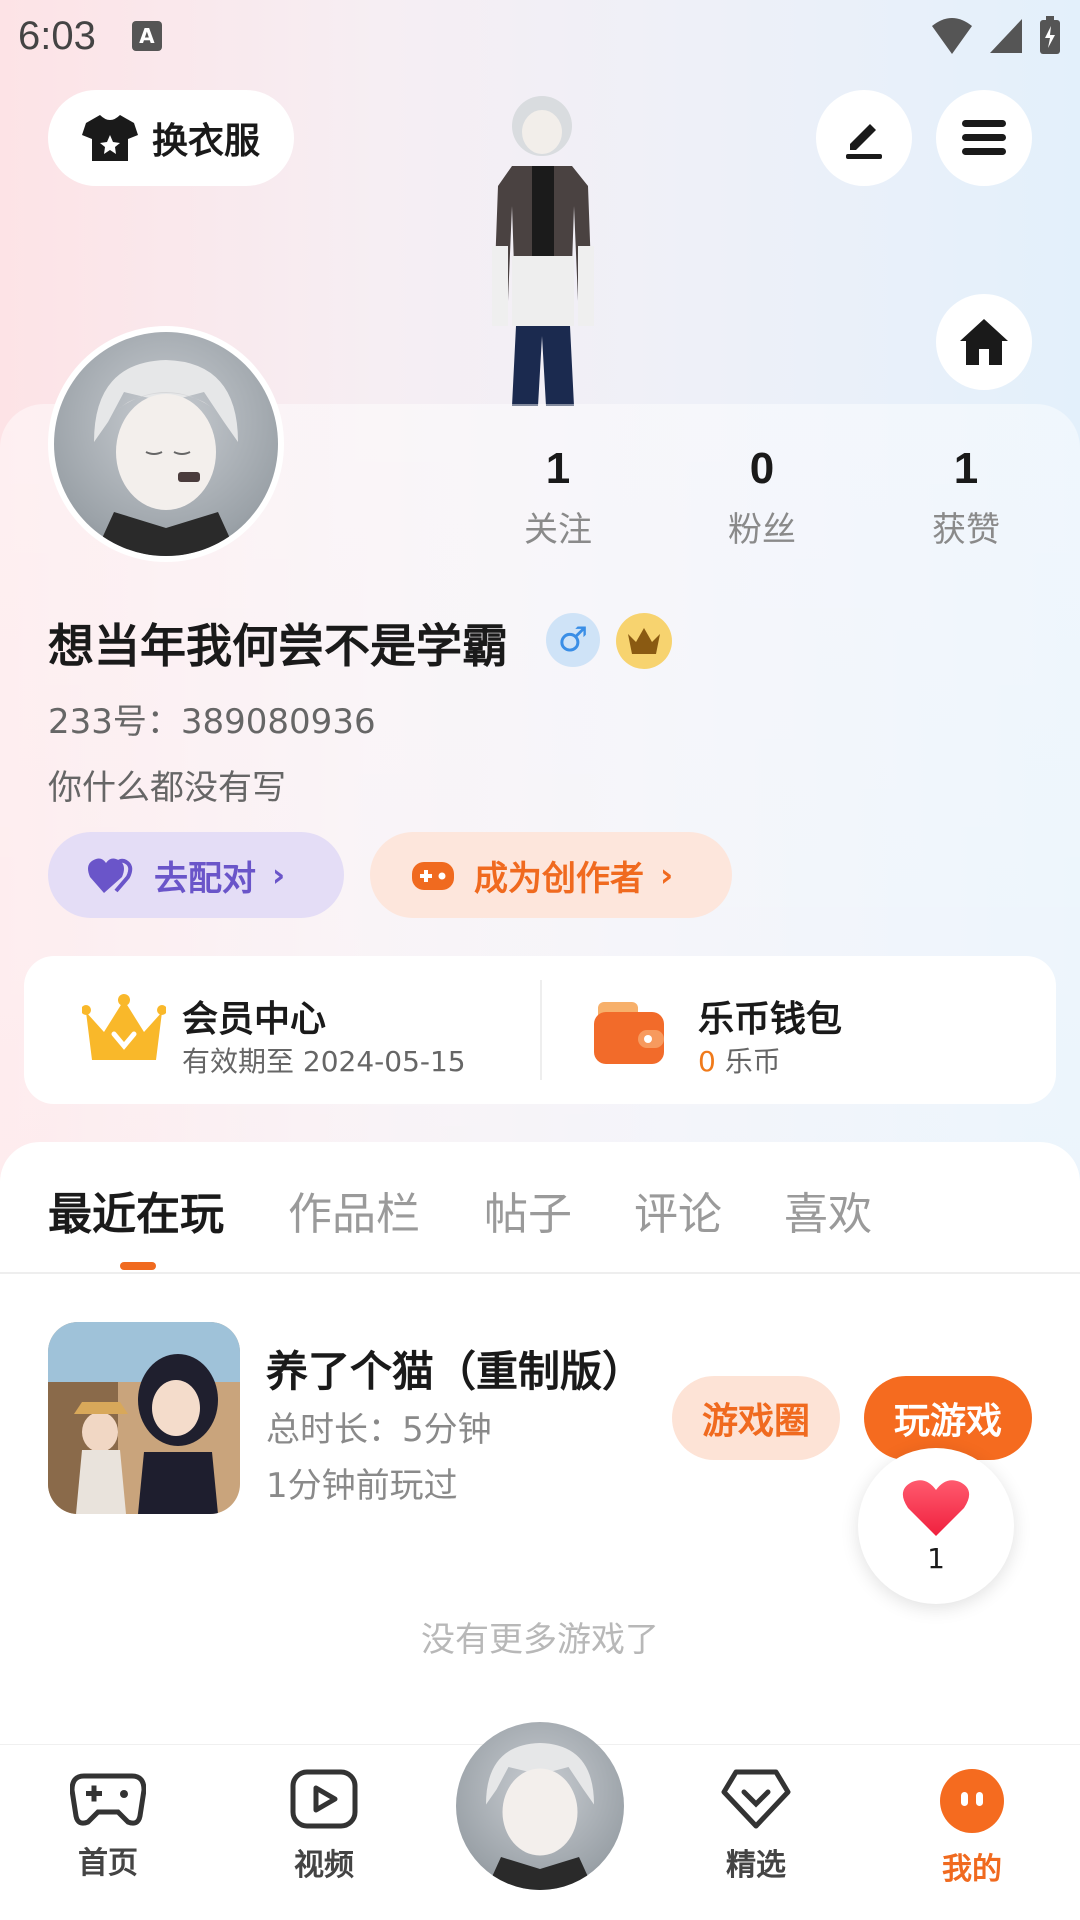 The height and width of the screenshot is (1920, 1080). What do you see at coordinates (707, 1061) in the screenshot?
I see `wallet-amount: 0` at bounding box center [707, 1061].